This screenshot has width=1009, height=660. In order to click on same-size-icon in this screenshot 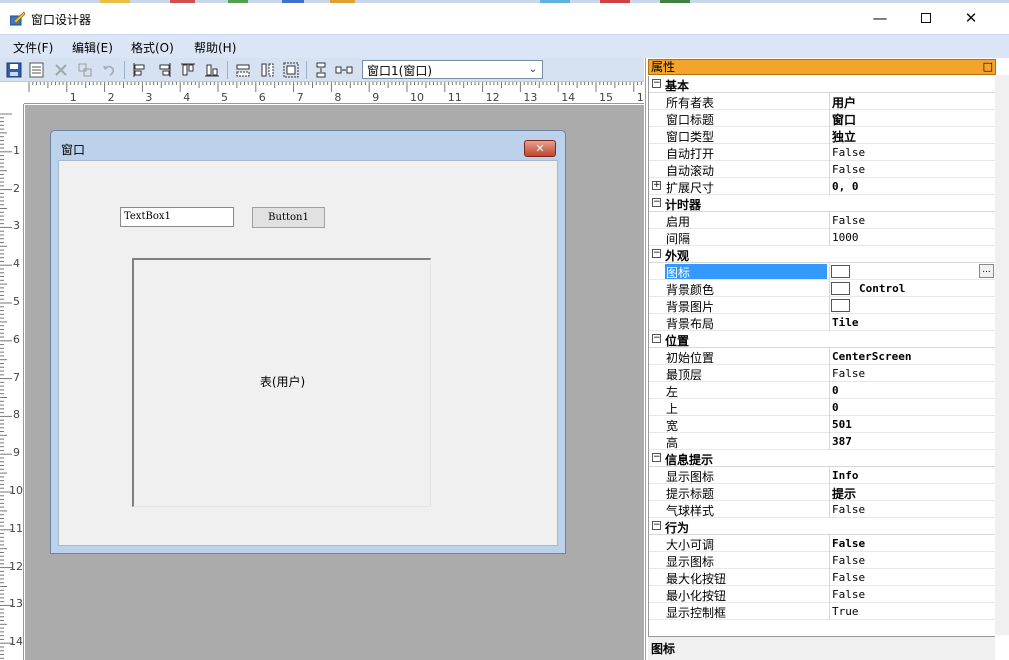, I will do `click(291, 70)`.